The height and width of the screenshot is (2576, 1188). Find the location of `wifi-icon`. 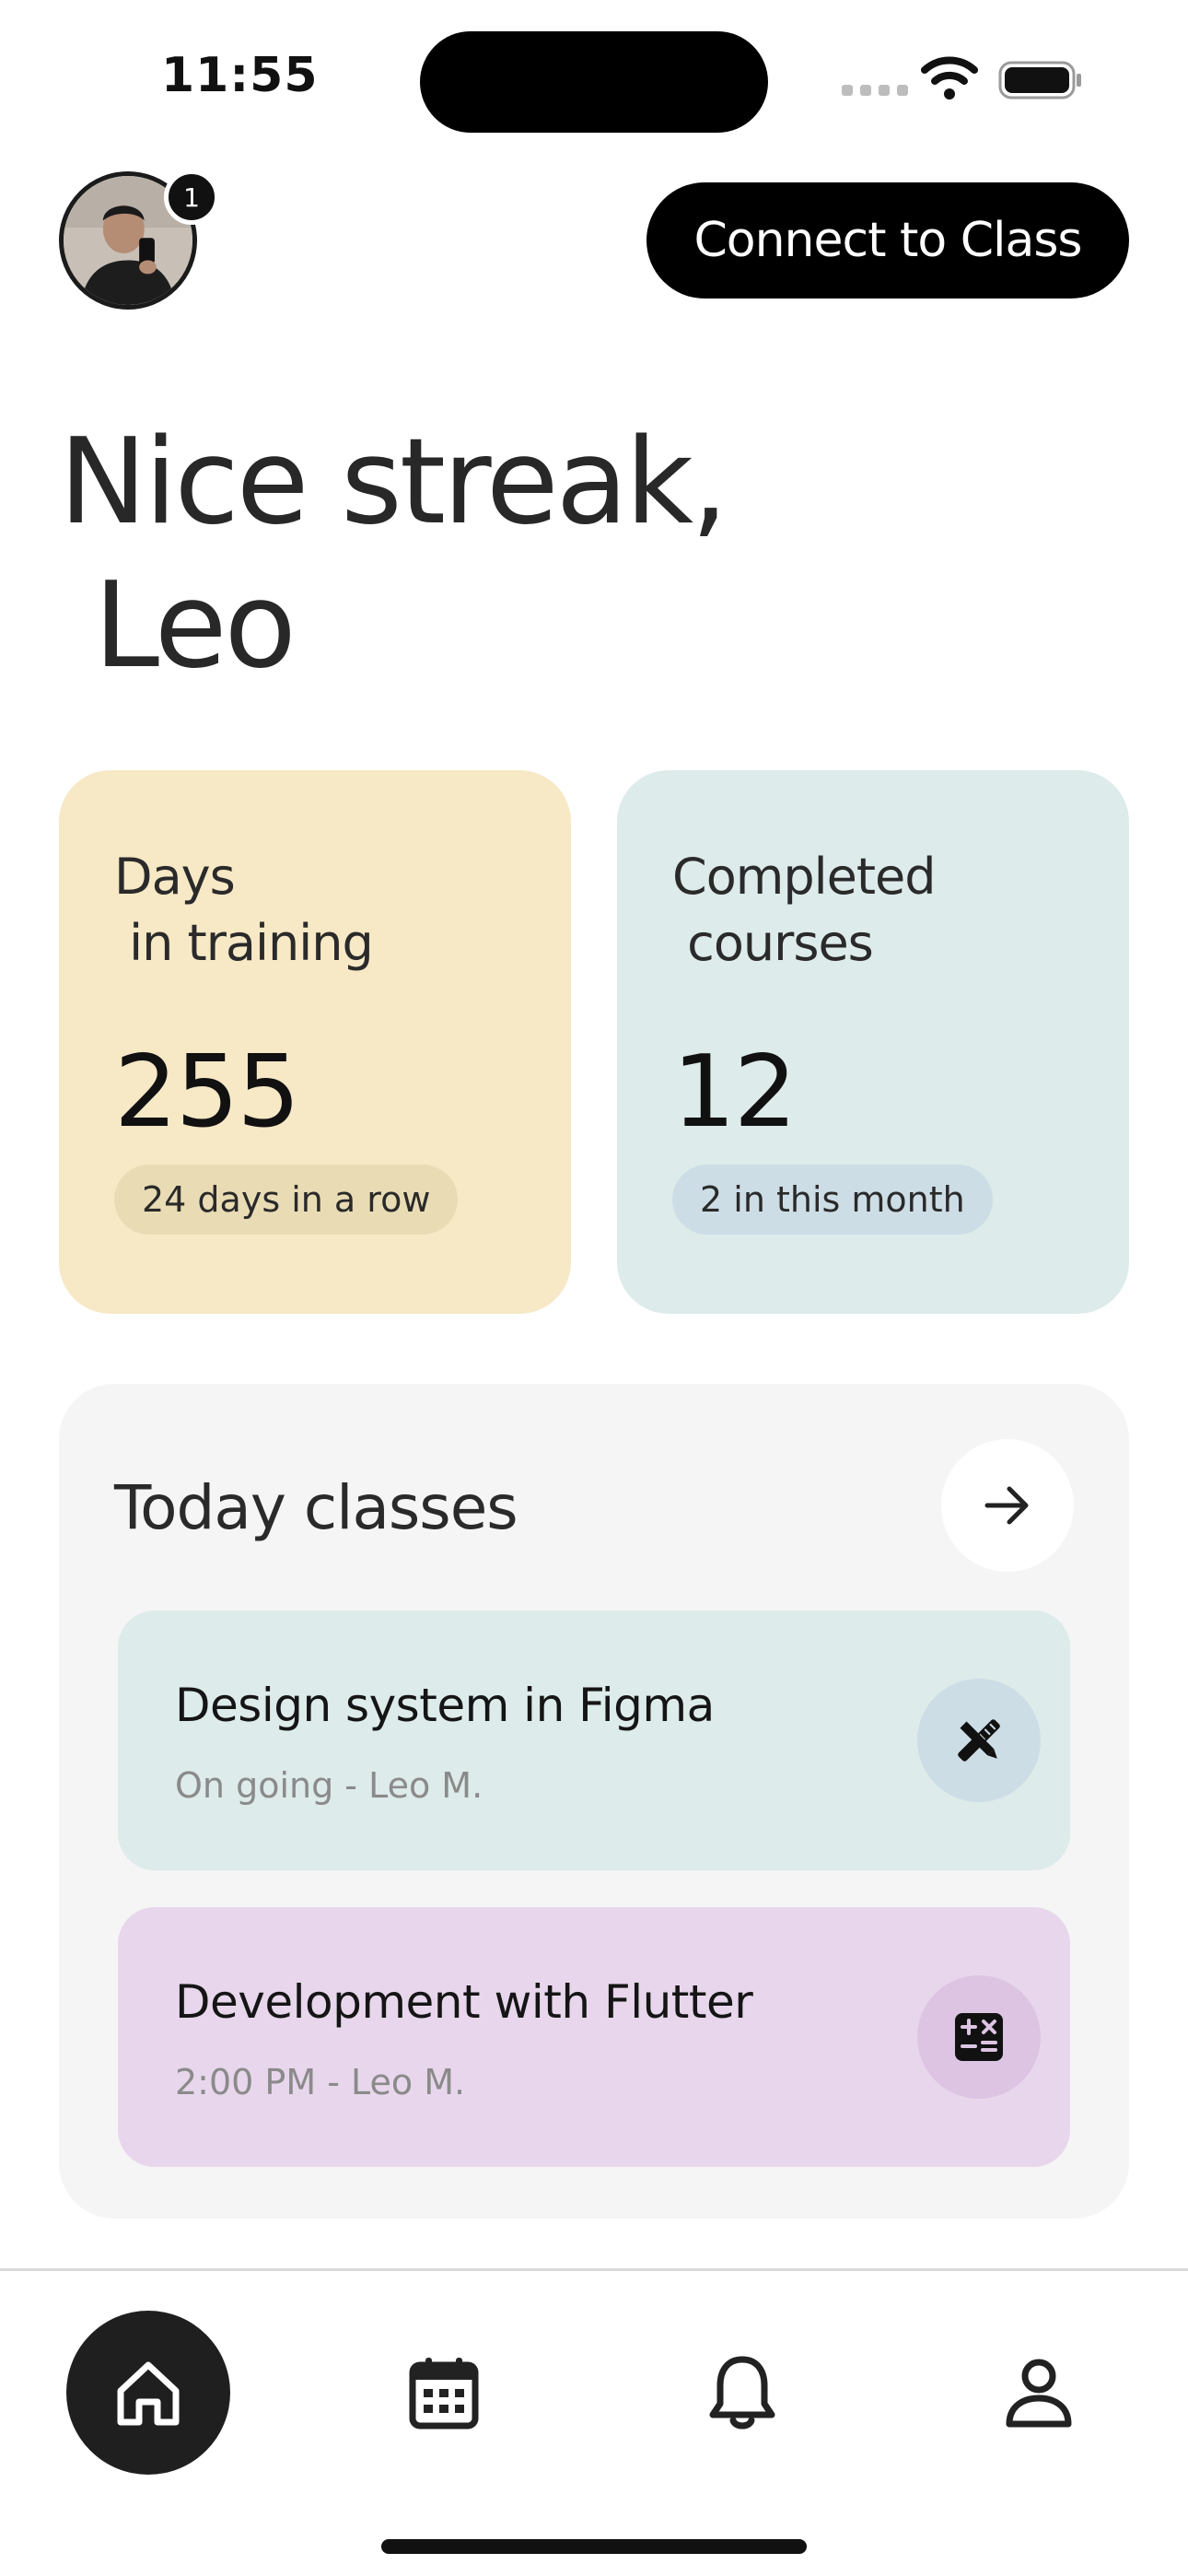

wifi-icon is located at coordinates (949, 78).